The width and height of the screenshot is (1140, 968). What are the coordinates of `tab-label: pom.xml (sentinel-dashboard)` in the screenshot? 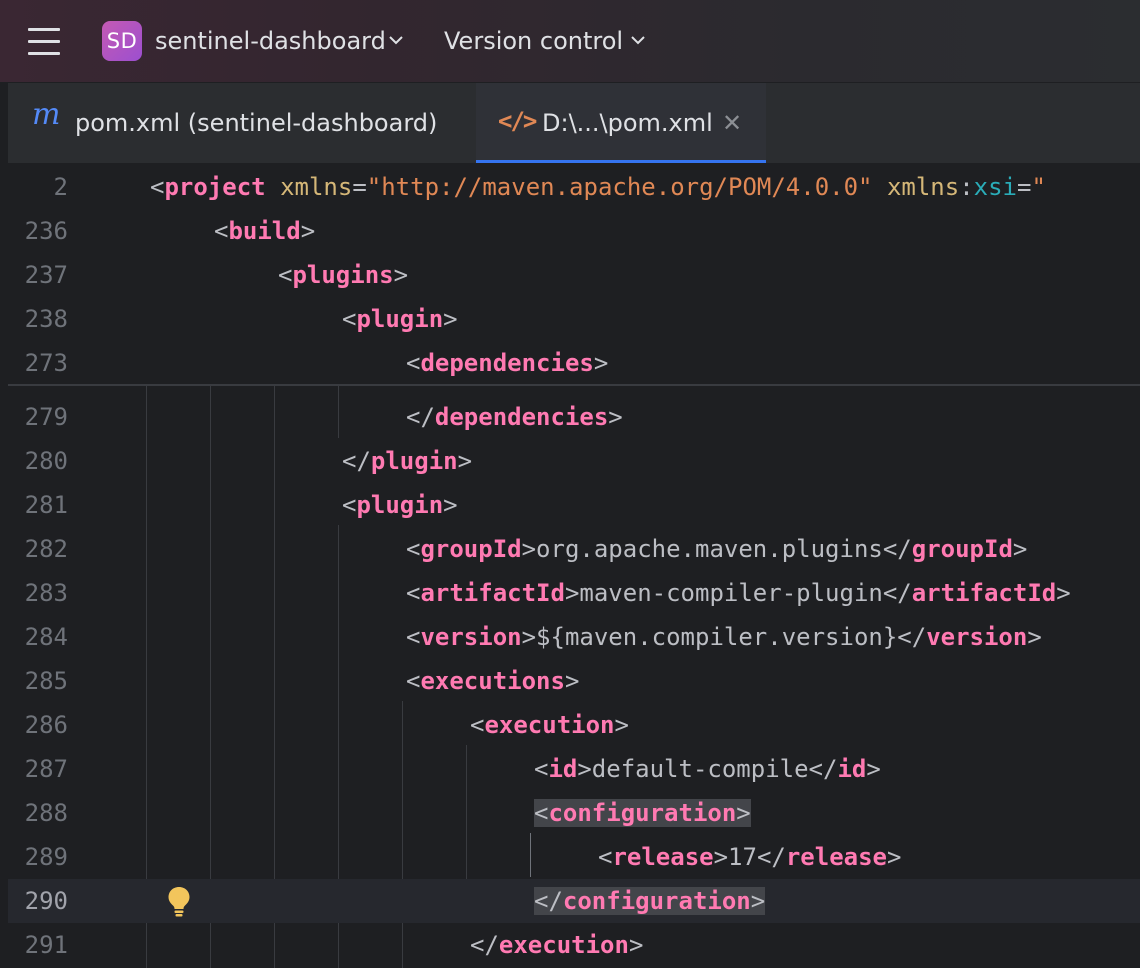 It's located at (256, 123).